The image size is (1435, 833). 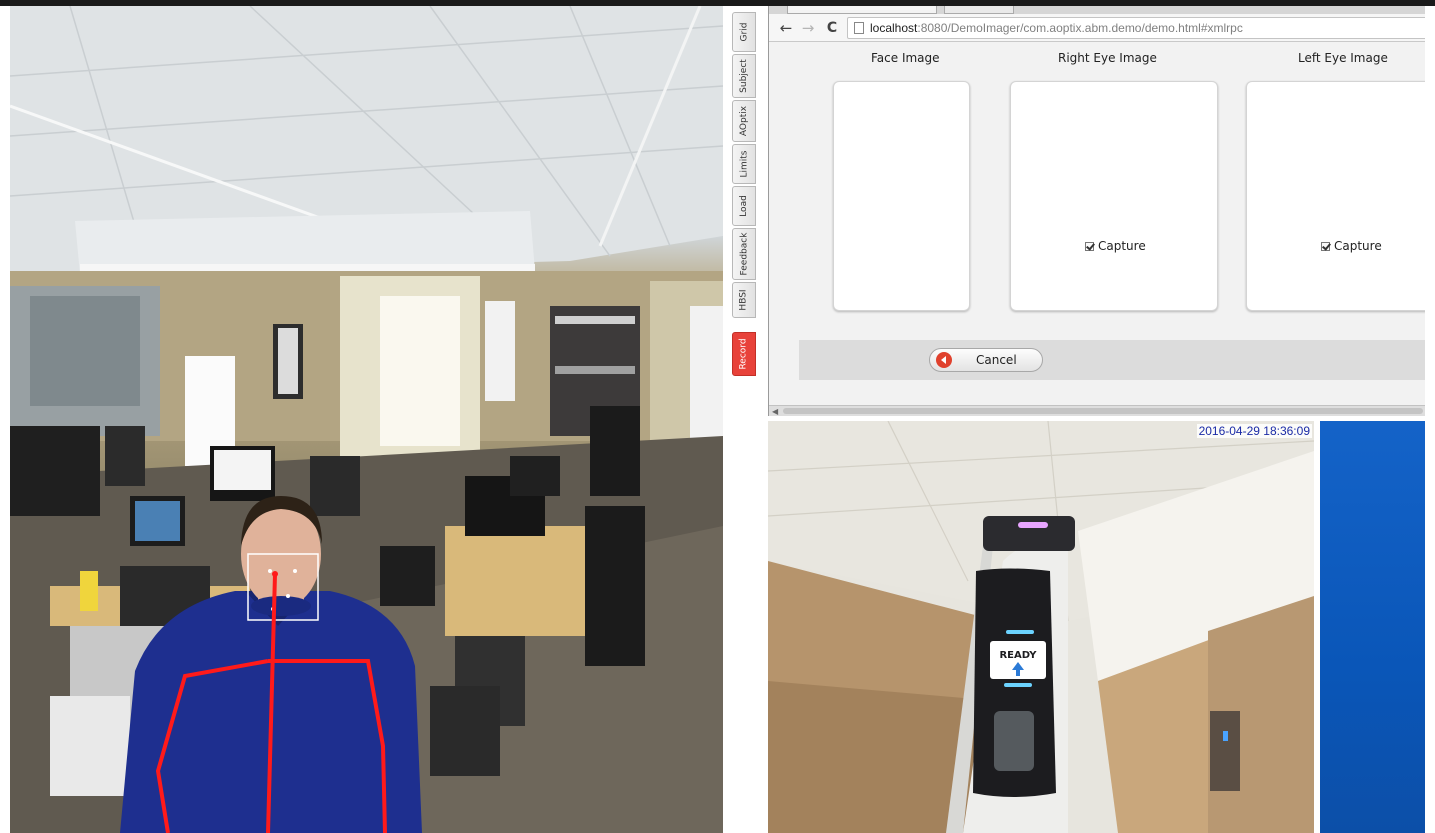 I want to click on right-eye-capture-checkbox, so click(x=1089, y=246).